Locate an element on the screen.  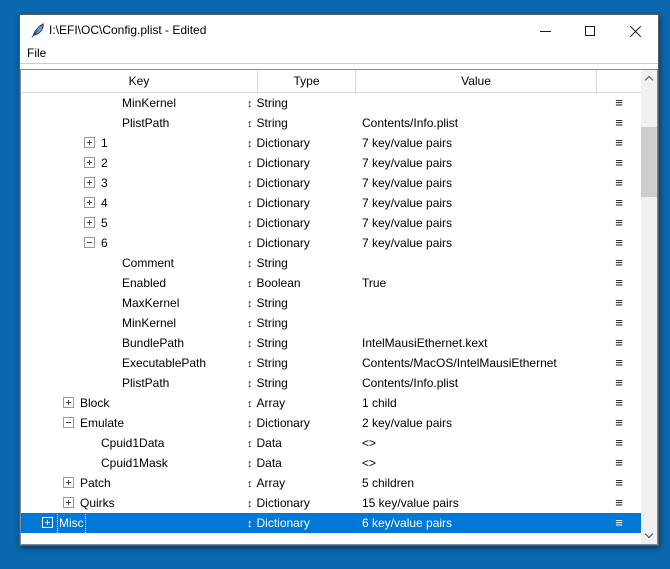
type-cell: ↕ Boolean is located at coordinates (274, 283).